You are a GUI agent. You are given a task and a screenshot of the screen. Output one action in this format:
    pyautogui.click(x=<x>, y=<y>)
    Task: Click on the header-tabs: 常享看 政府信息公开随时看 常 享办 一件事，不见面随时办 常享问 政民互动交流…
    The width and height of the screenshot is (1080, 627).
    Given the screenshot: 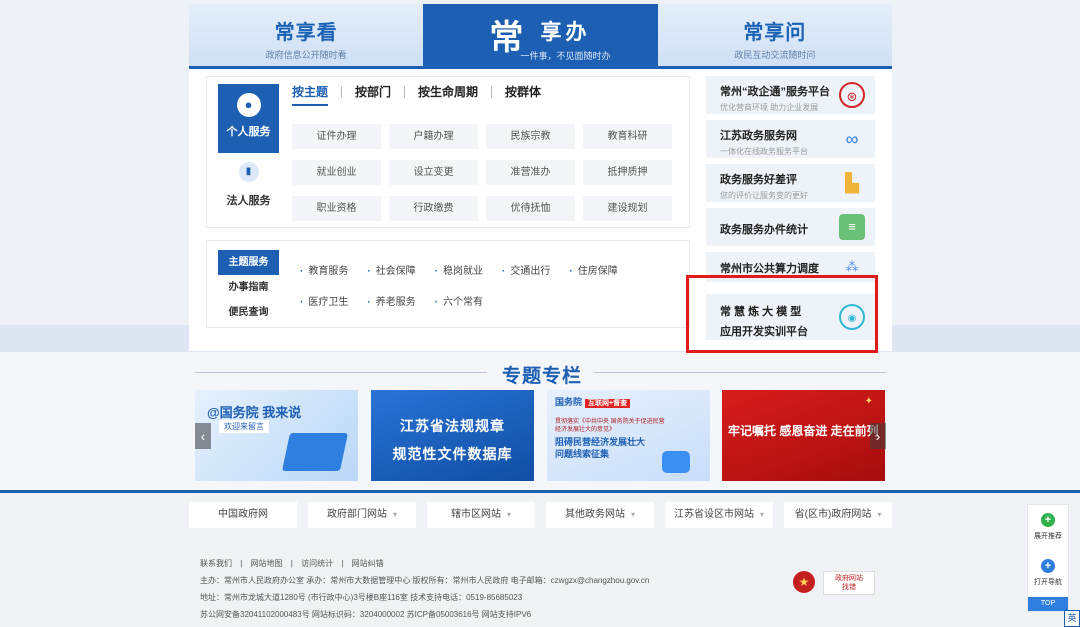 What is the action you would take?
    pyautogui.click(x=540, y=35)
    